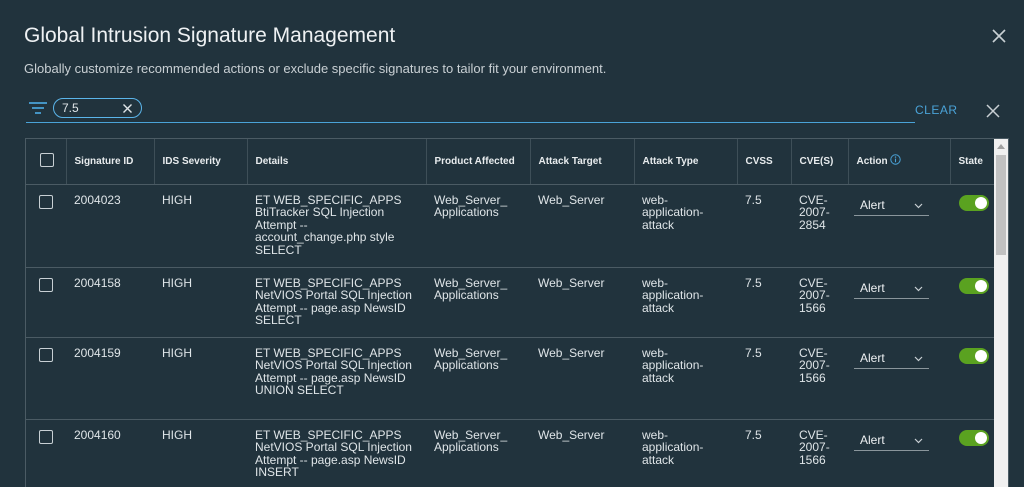  Describe the element at coordinates (110, 378) in the screenshot. I see `signature-id-cell: 2004159` at that location.